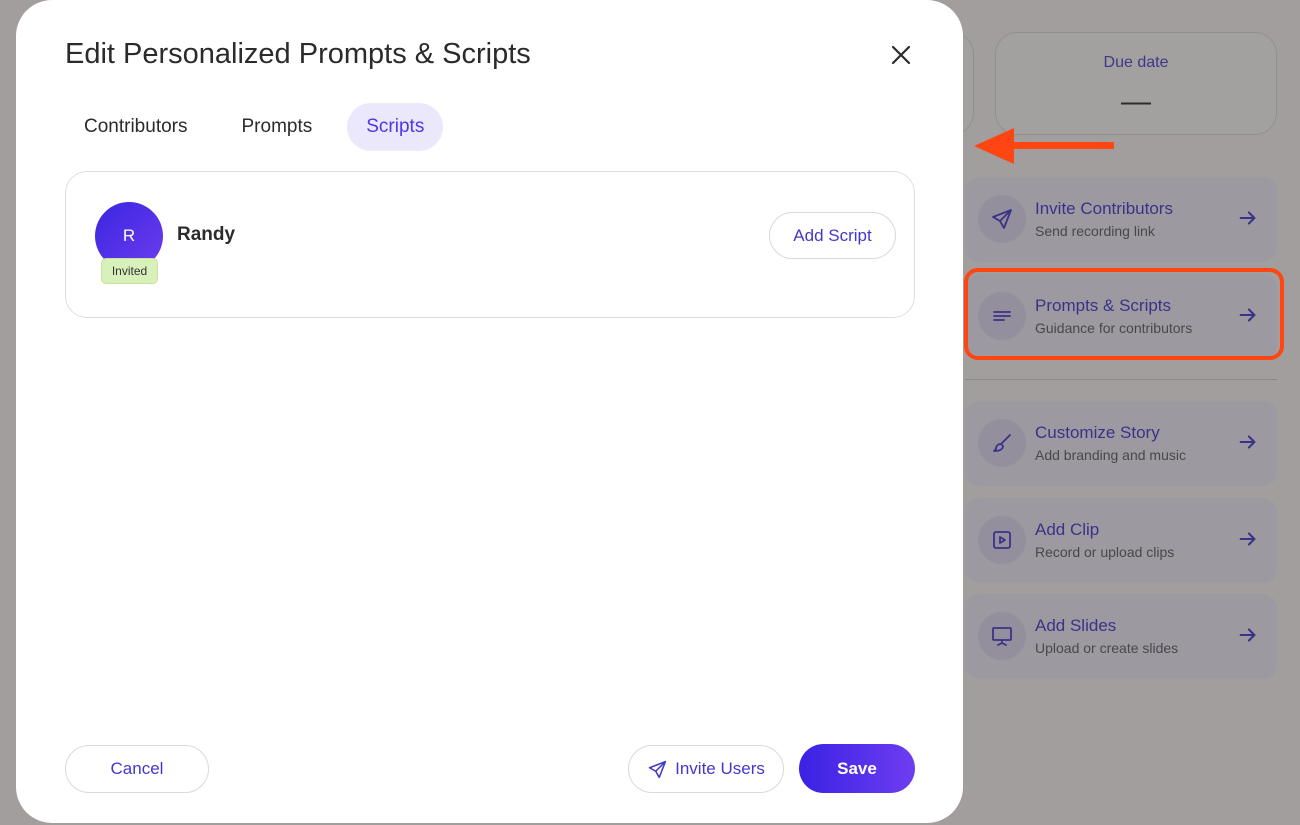 The width and height of the screenshot is (1300, 825). I want to click on modal-title: Edit Personalized Prompts & Scripts, so click(298, 54).